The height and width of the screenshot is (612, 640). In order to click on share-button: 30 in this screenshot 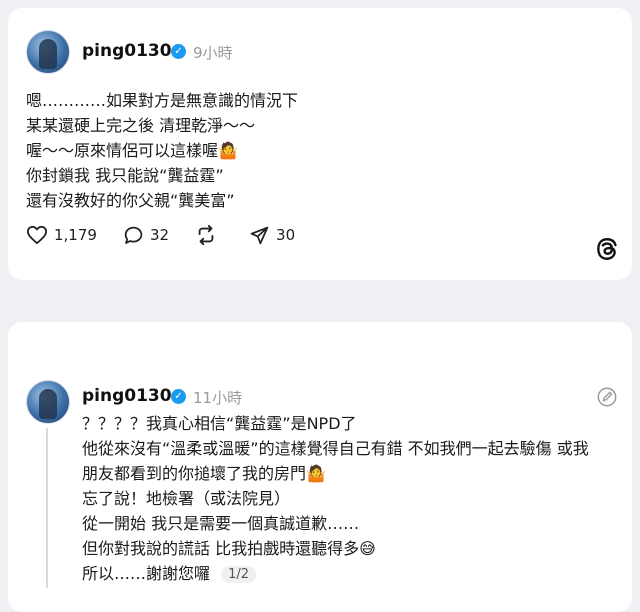, I will do `click(272, 235)`.